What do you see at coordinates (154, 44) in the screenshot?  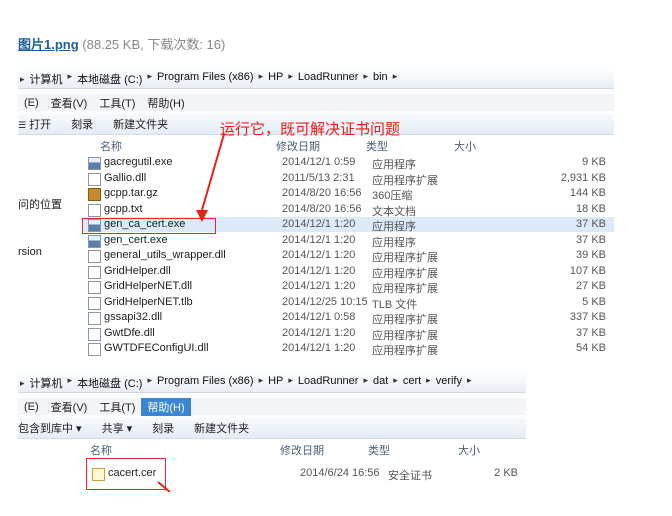 I see `image-meta: (88.25 KB, 下载次数: 16)` at bounding box center [154, 44].